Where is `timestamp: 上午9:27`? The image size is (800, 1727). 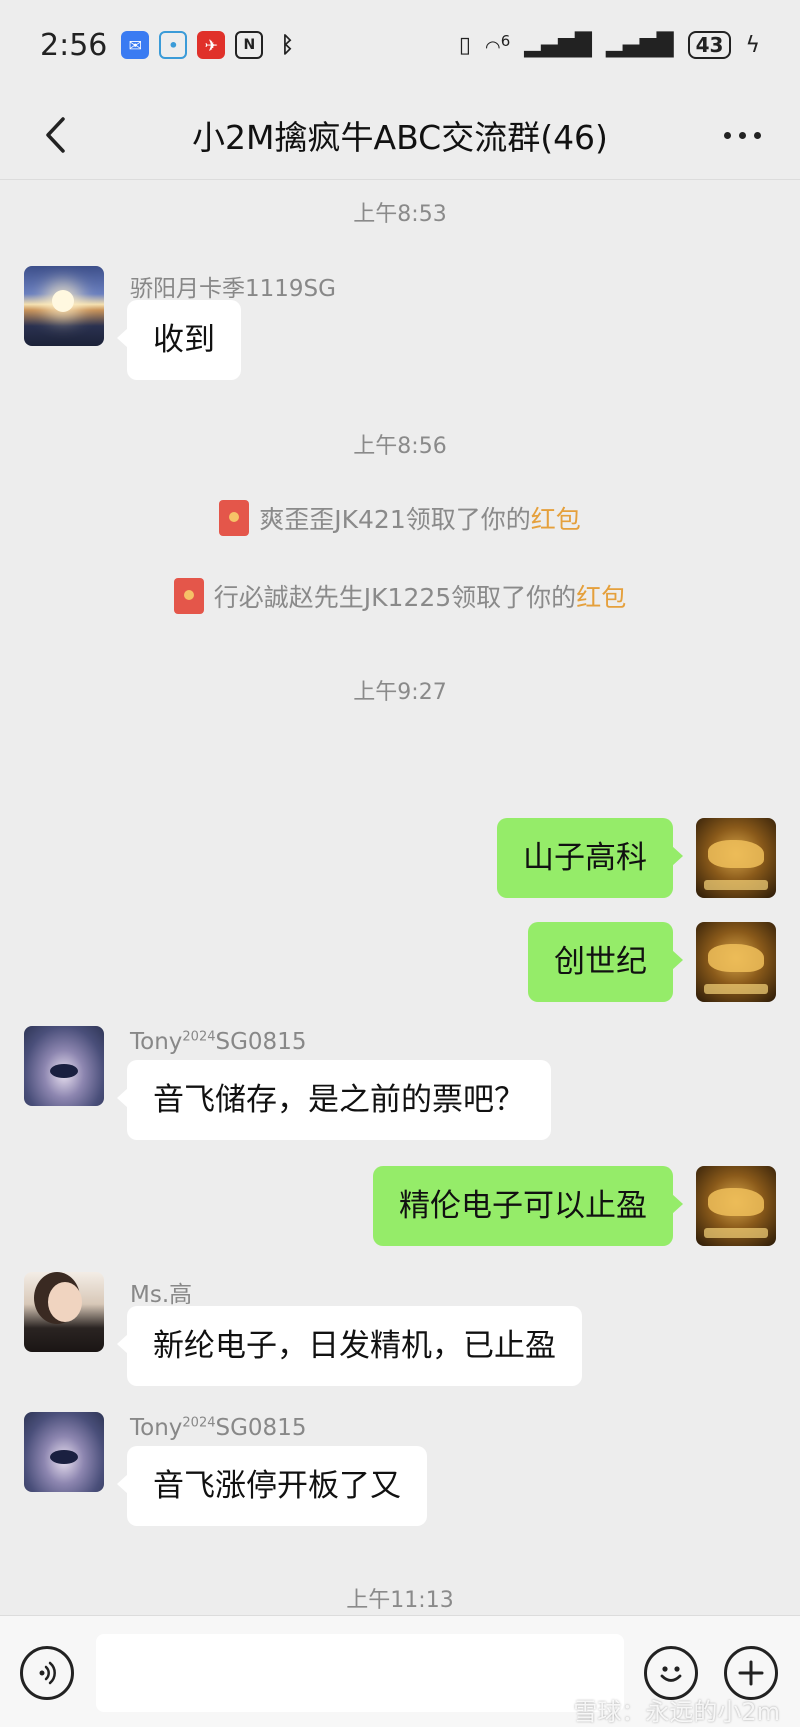 timestamp: 上午9:27 is located at coordinates (400, 692).